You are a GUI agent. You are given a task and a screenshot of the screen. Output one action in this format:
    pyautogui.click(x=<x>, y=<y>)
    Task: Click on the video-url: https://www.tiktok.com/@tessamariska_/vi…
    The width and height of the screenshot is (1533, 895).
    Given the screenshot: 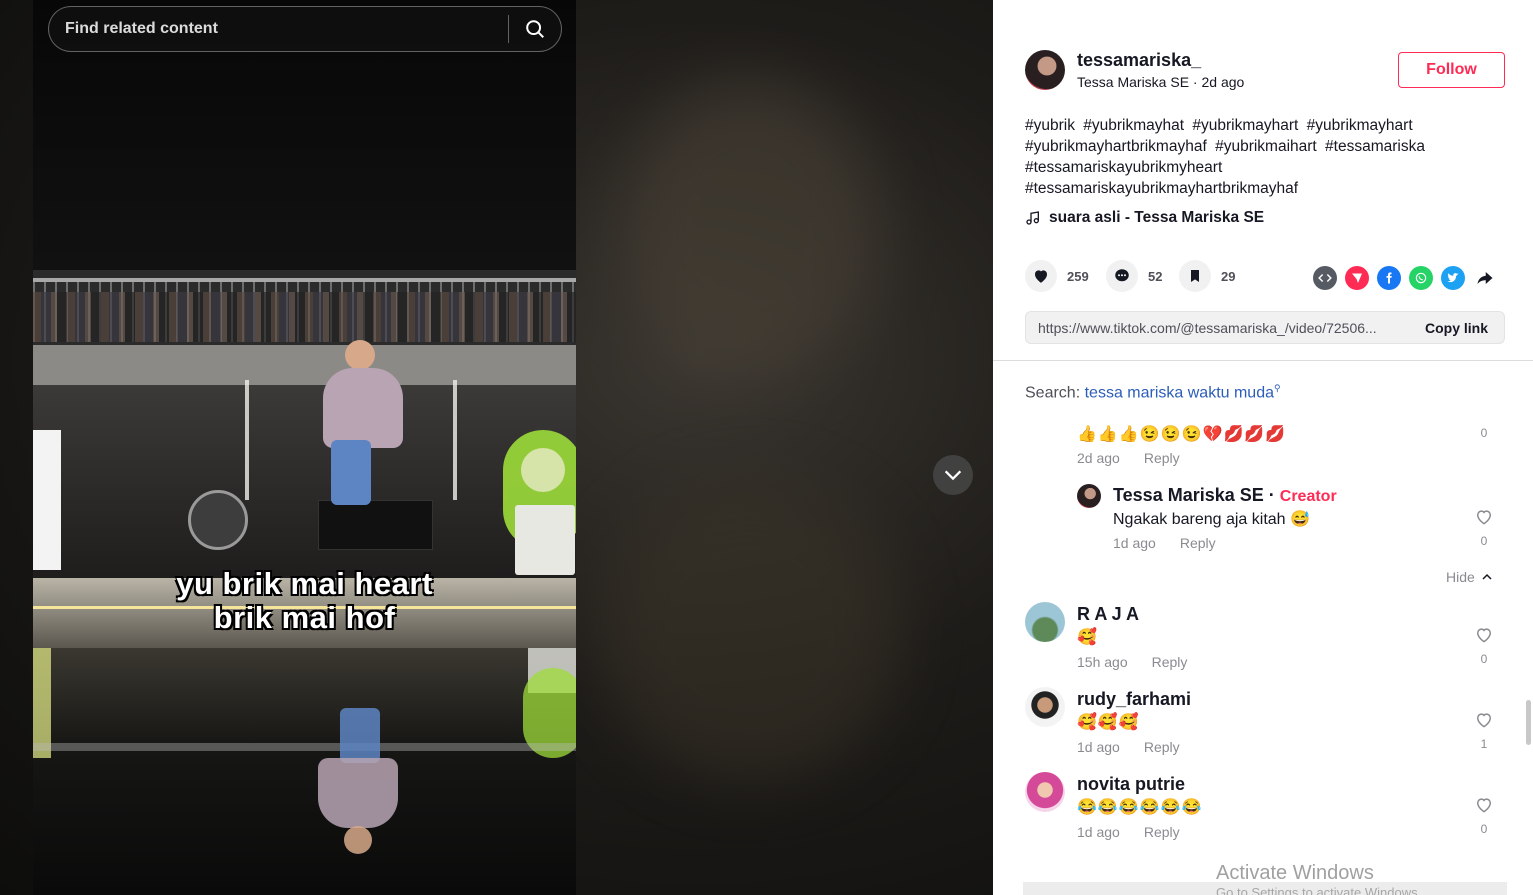 What is the action you would take?
    pyautogui.click(x=1217, y=328)
    